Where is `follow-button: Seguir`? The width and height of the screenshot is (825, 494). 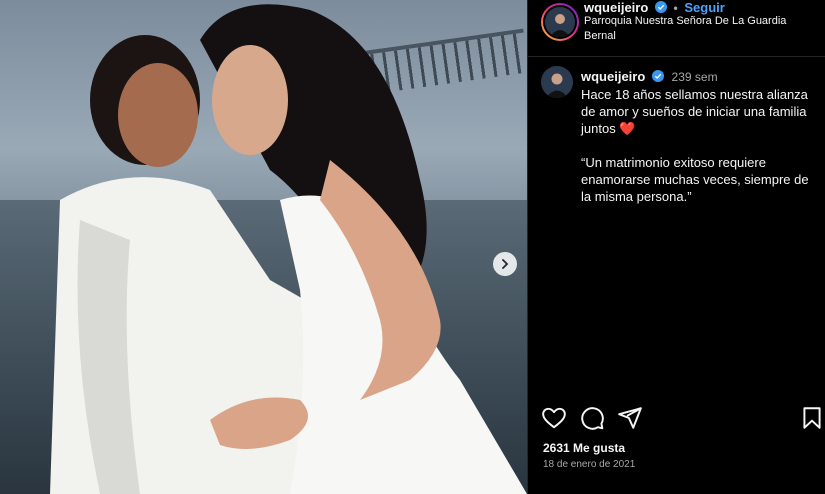 follow-button: Seguir is located at coordinates (704, 7).